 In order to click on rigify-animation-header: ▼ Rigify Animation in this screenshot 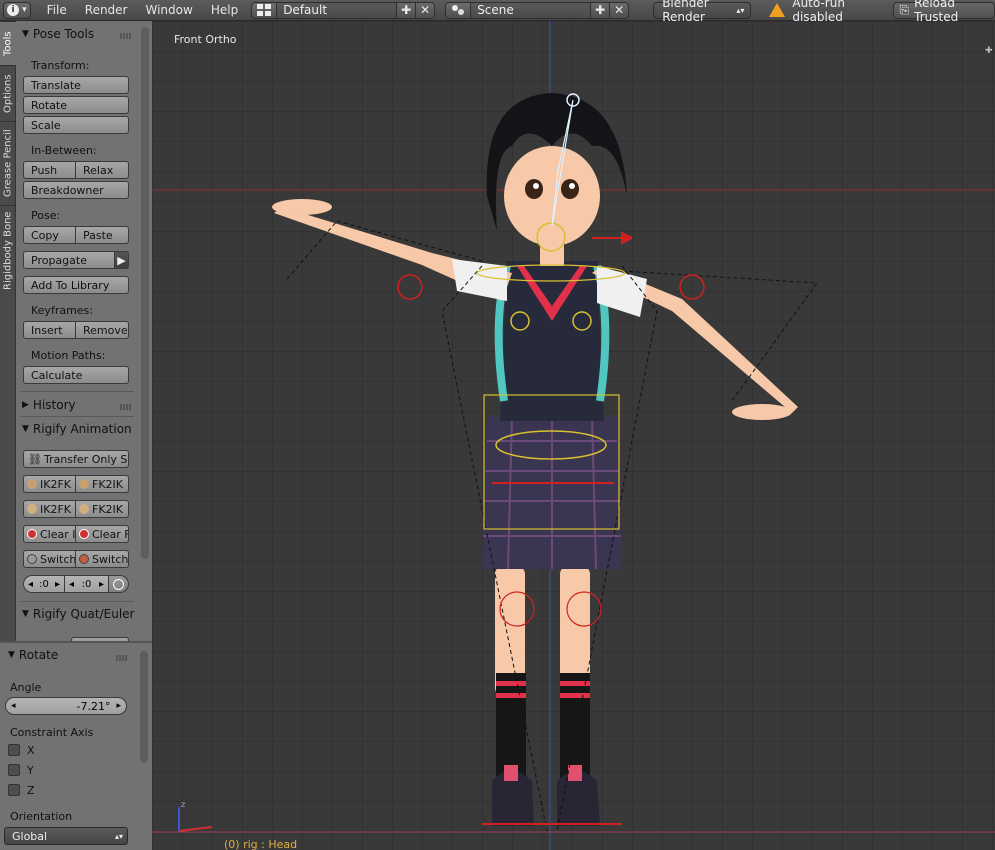, I will do `click(80, 429)`.